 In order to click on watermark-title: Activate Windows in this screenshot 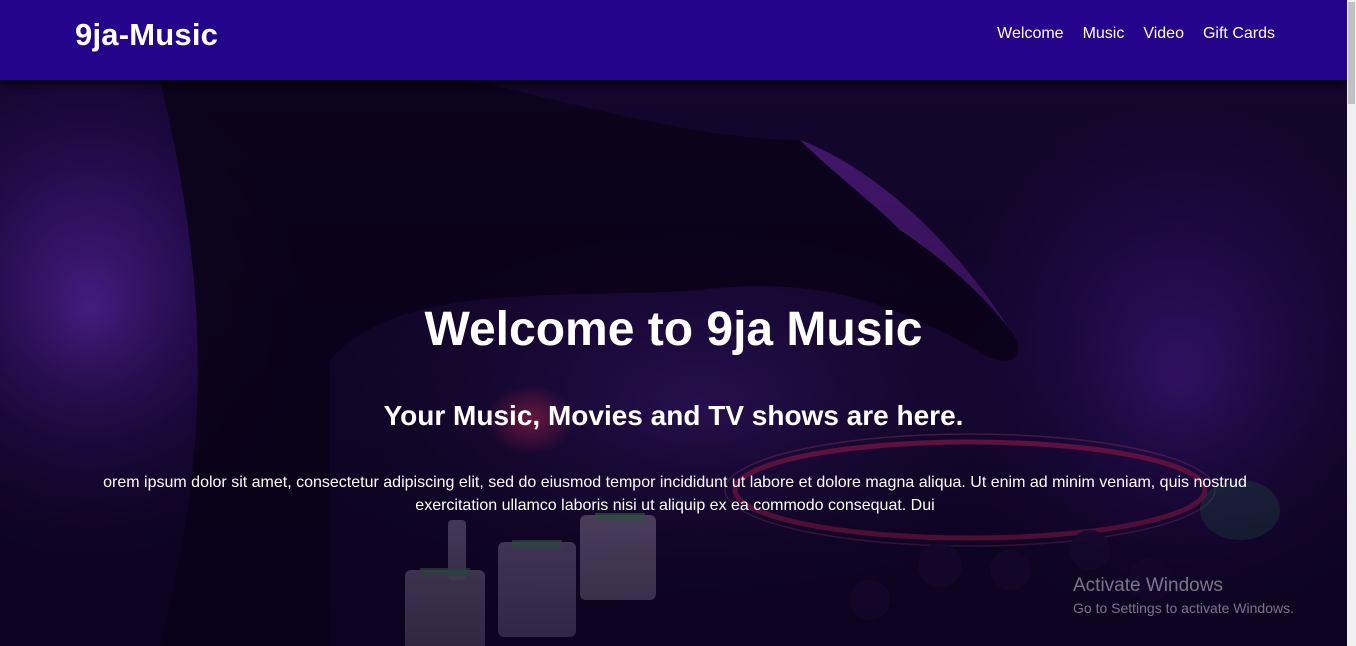, I will do `click(1148, 585)`.